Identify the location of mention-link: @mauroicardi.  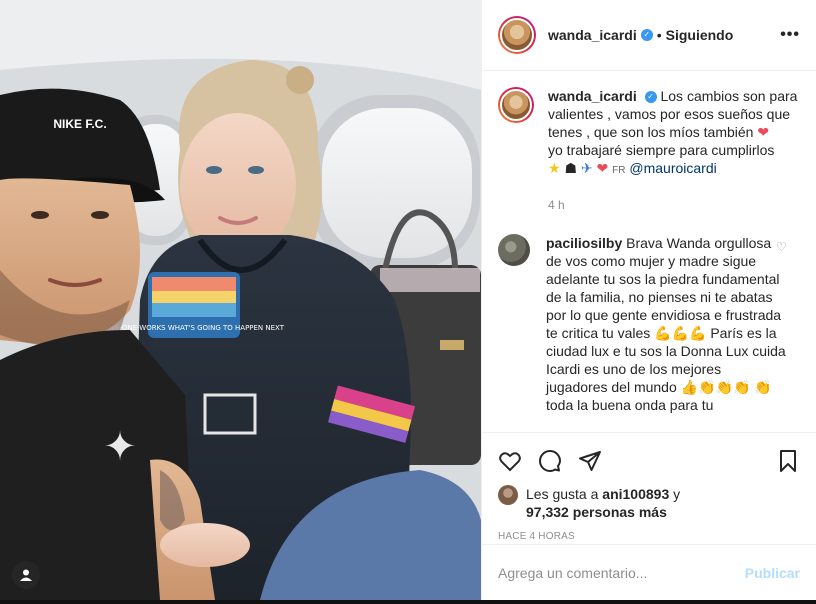
(672, 168).